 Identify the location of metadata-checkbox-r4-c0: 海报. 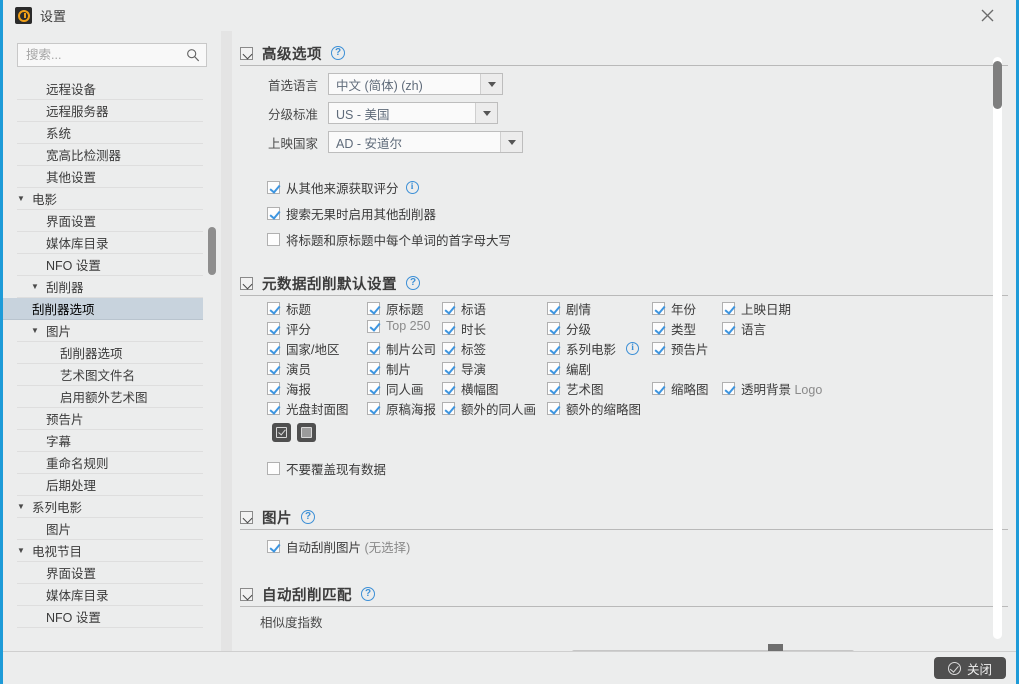
(289, 388).